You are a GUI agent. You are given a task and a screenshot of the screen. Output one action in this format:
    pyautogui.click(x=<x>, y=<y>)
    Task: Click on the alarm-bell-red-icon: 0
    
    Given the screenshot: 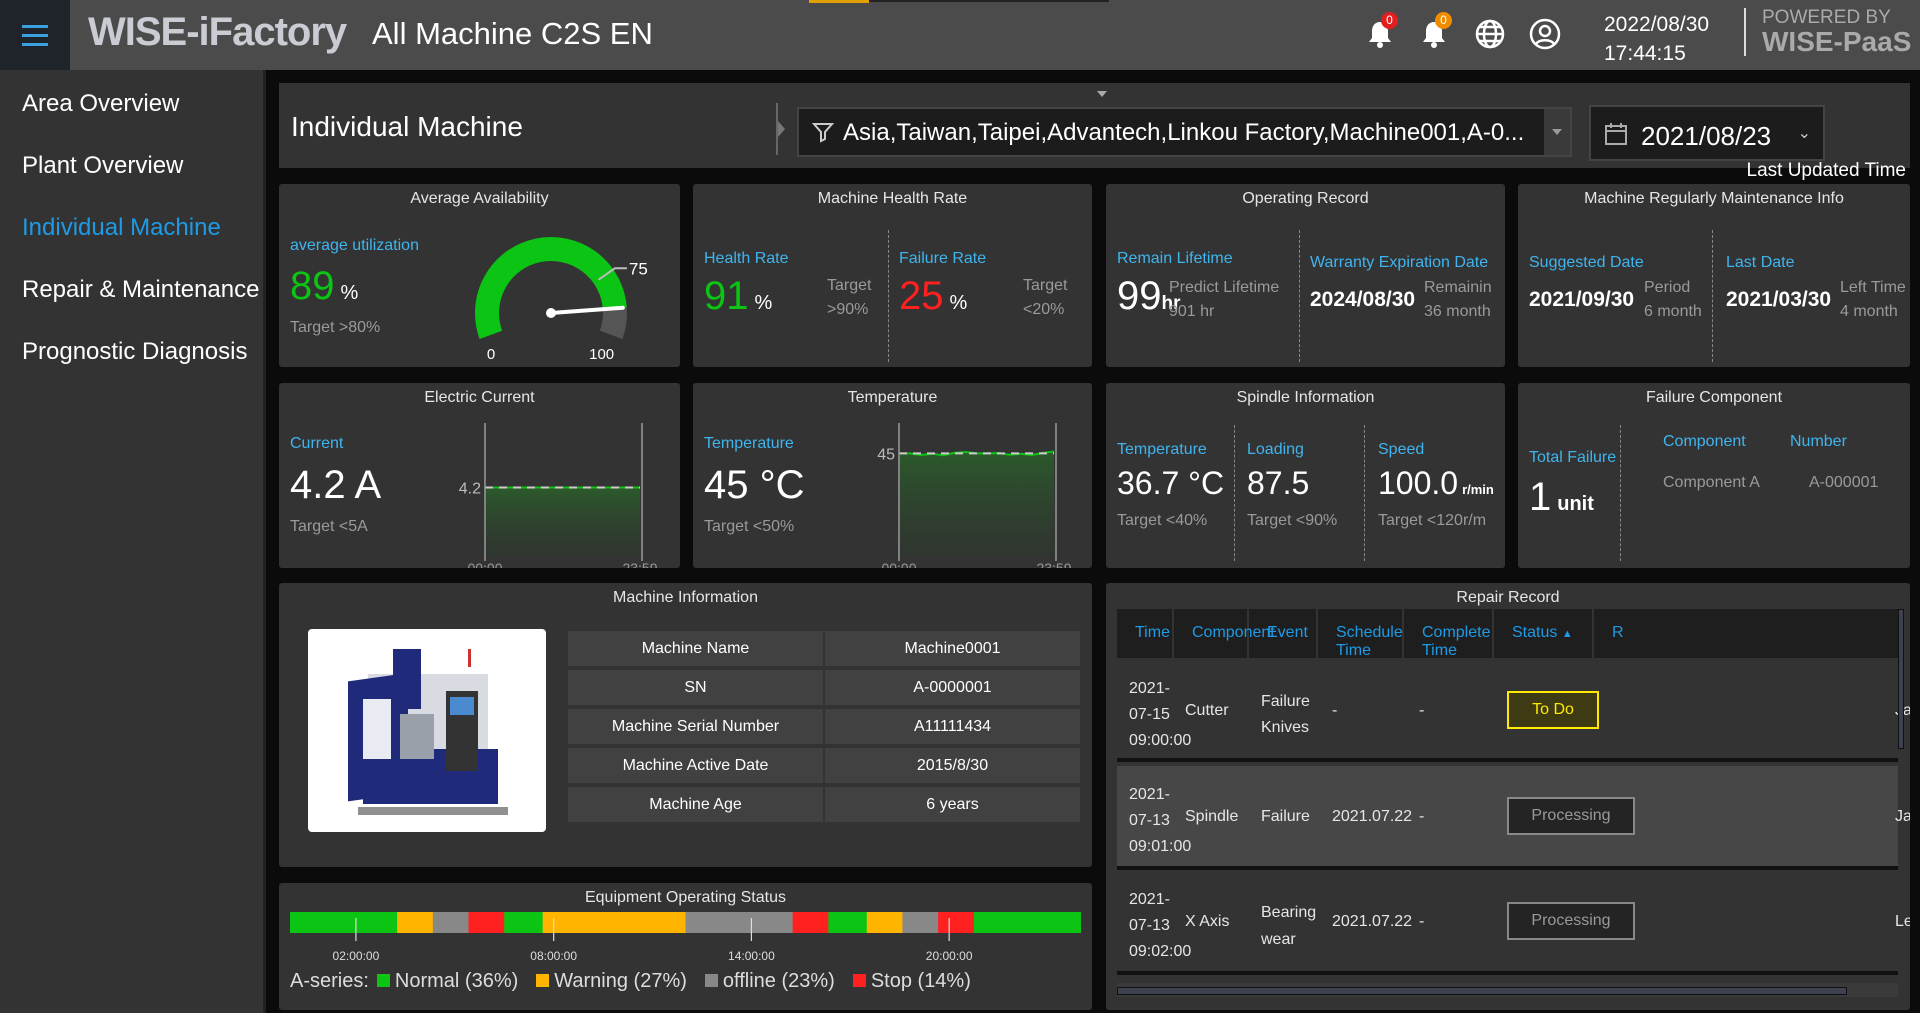 What is the action you would take?
    pyautogui.click(x=1380, y=32)
    